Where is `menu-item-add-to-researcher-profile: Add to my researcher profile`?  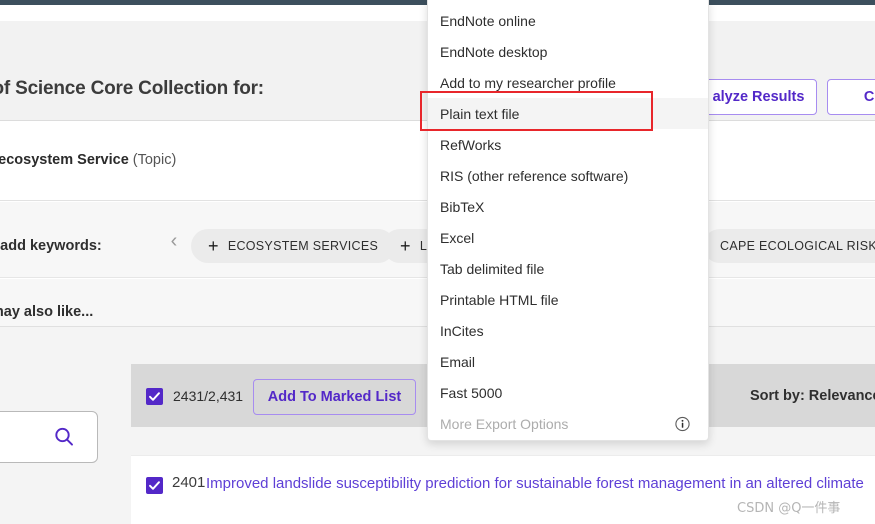
menu-item-add-to-researcher-profile: Add to my researcher profile is located at coordinates (568, 82).